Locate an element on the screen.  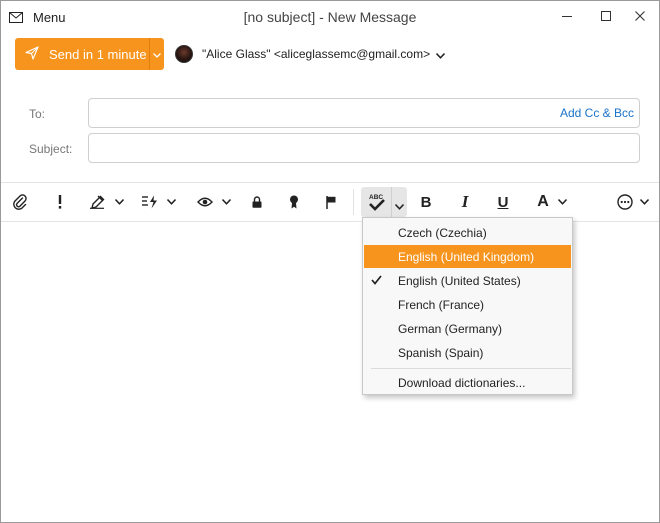
to-field: Add Cc & Bcc is located at coordinates (364, 113).